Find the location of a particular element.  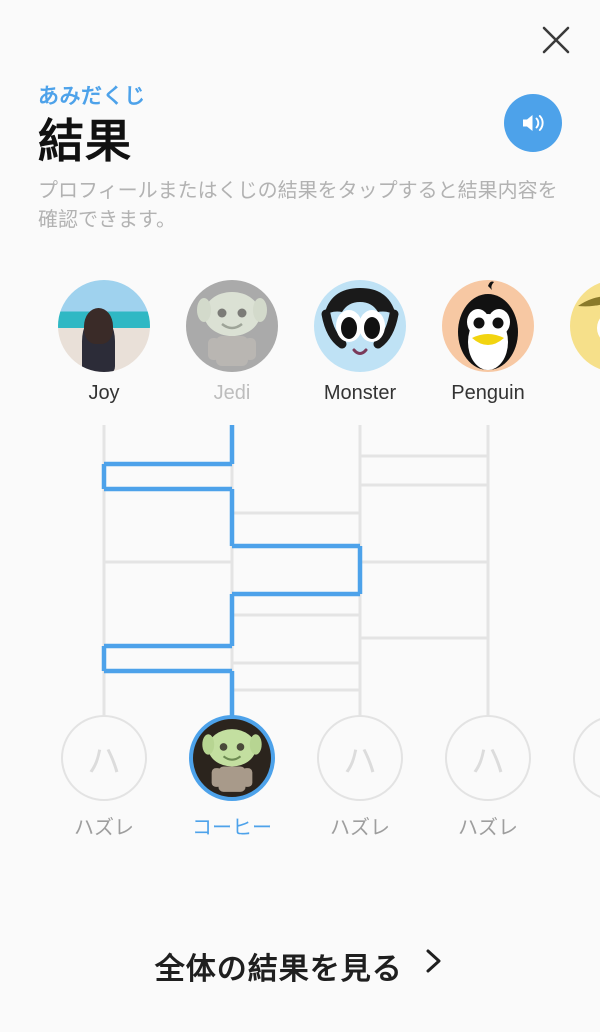

chevron-right-icon is located at coordinates (434, 963).